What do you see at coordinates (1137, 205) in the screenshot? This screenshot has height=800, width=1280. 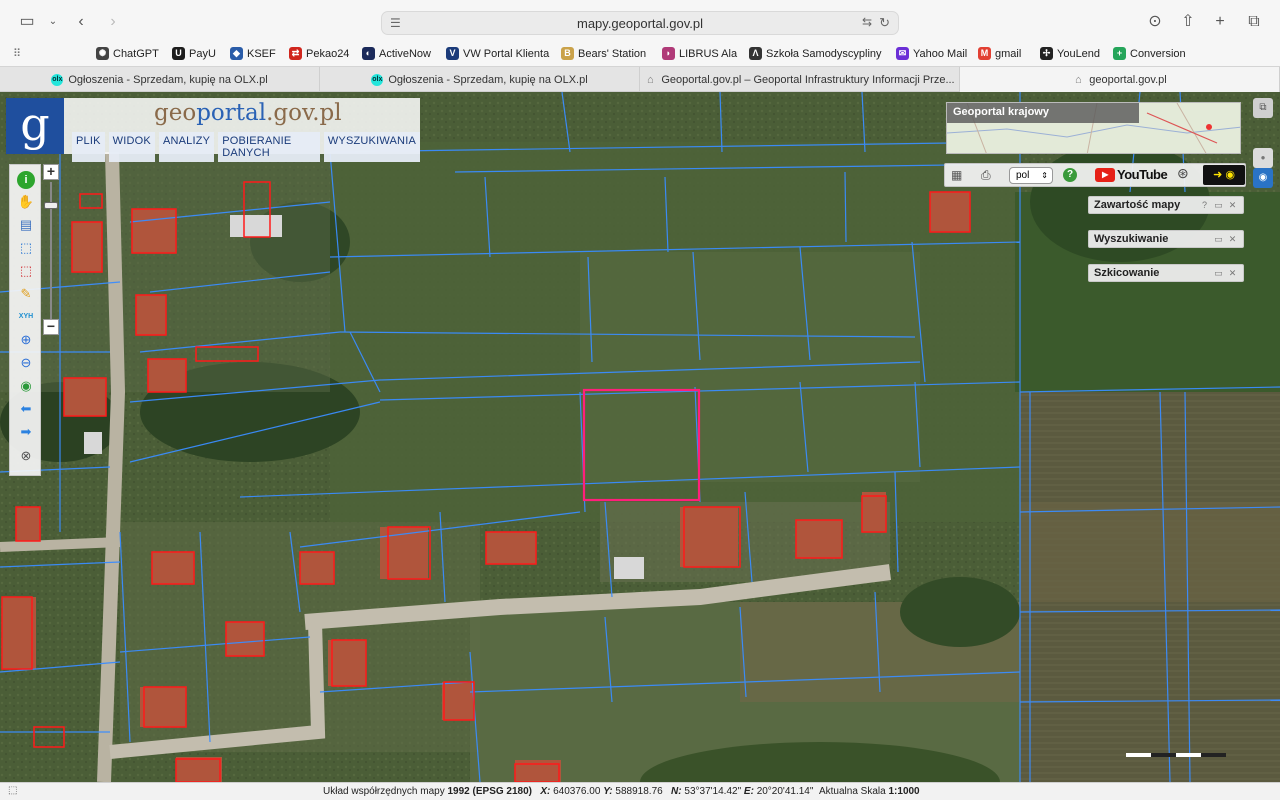 I see `panel-title: Zawartość mapy` at bounding box center [1137, 205].